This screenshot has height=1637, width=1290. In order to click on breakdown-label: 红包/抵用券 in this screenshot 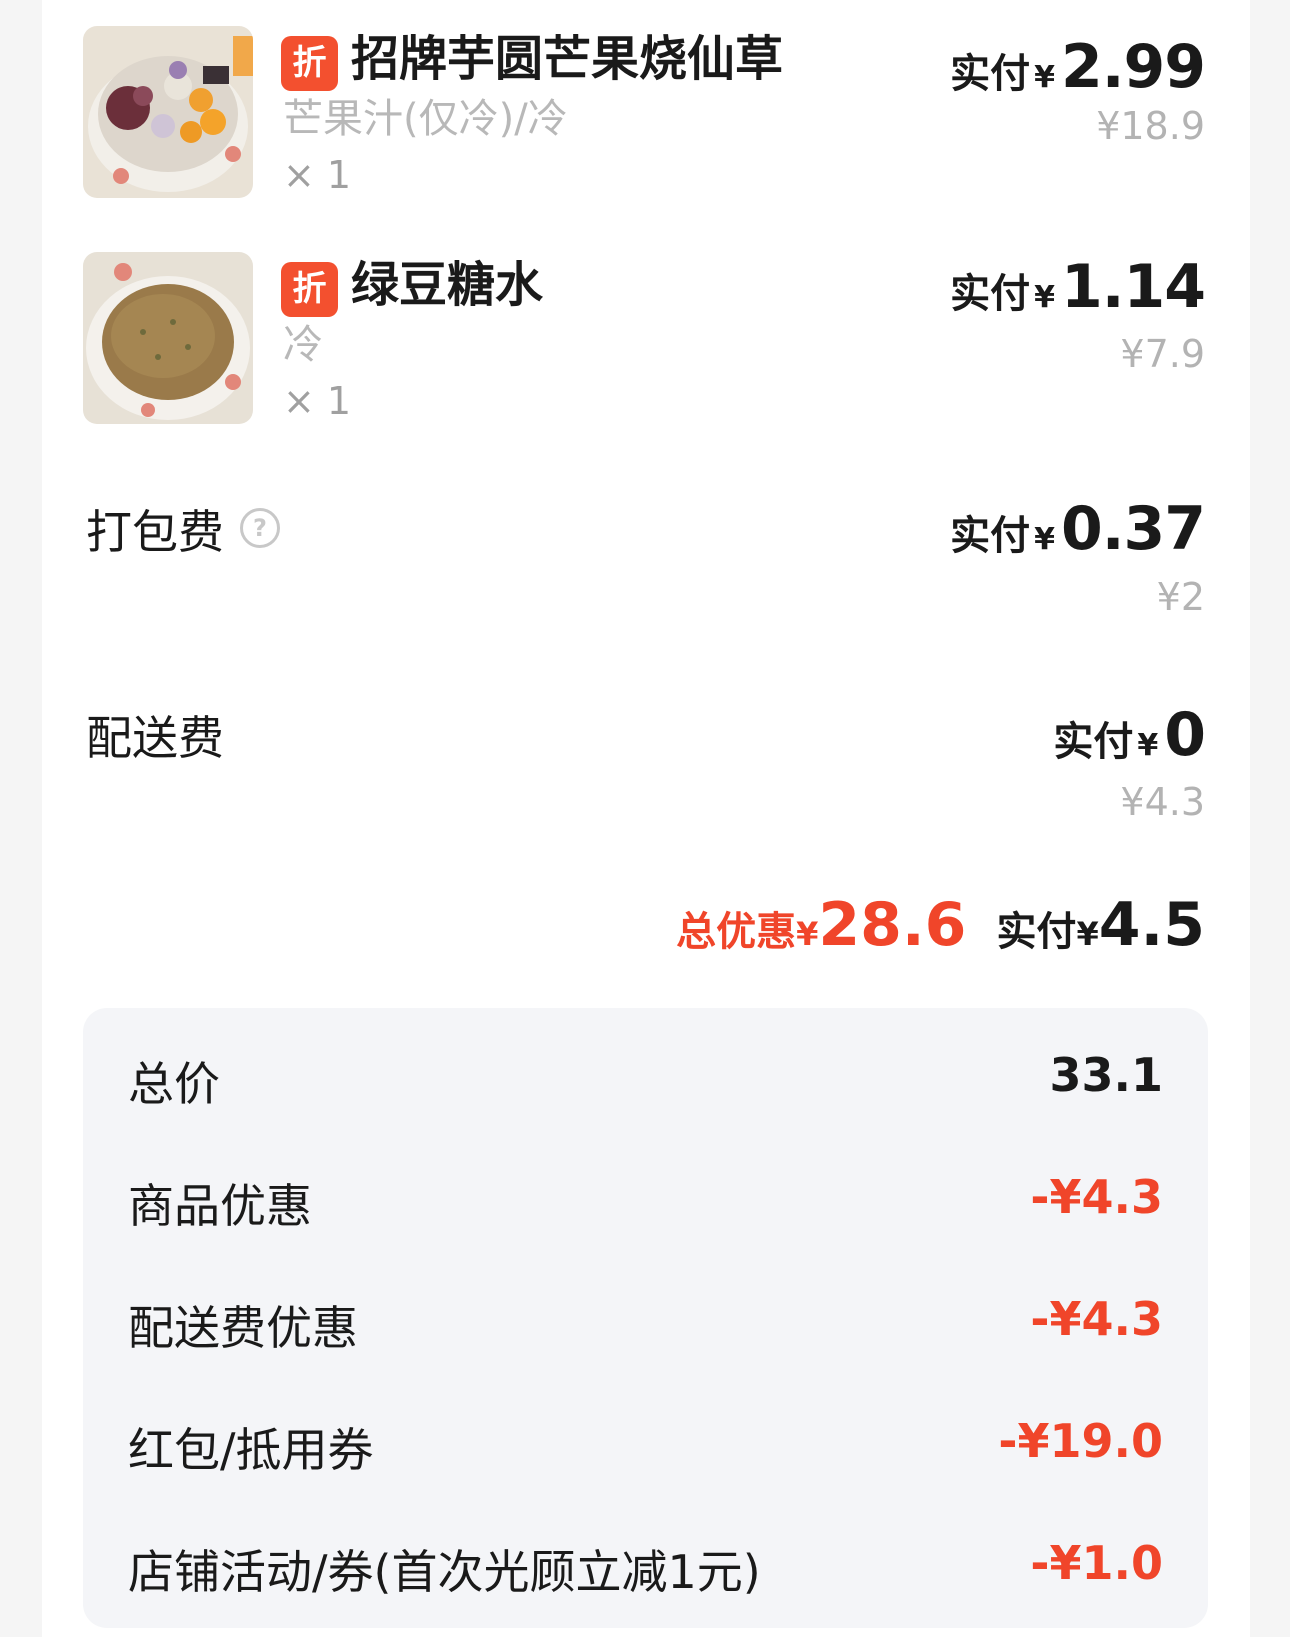, I will do `click(251, 1450)`.